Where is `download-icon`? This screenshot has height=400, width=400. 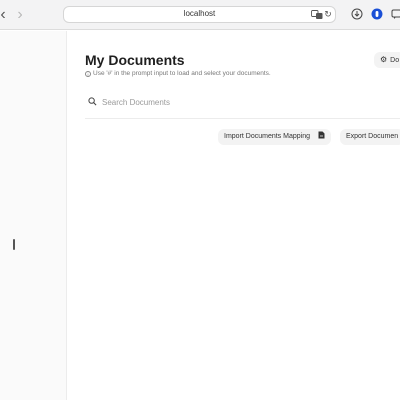 download-icon is located at coordinates (357, 14).